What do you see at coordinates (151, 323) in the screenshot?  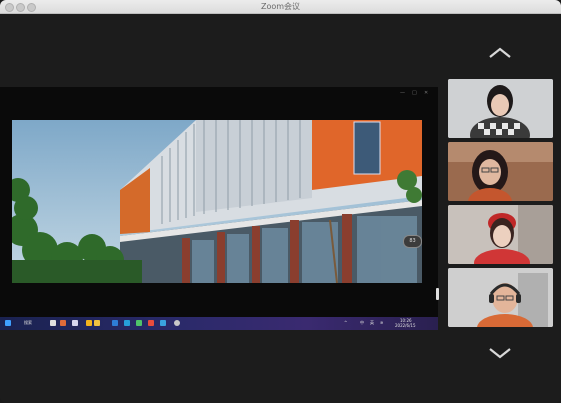 I see `chrome-icon` at bounding box center [151, 323].